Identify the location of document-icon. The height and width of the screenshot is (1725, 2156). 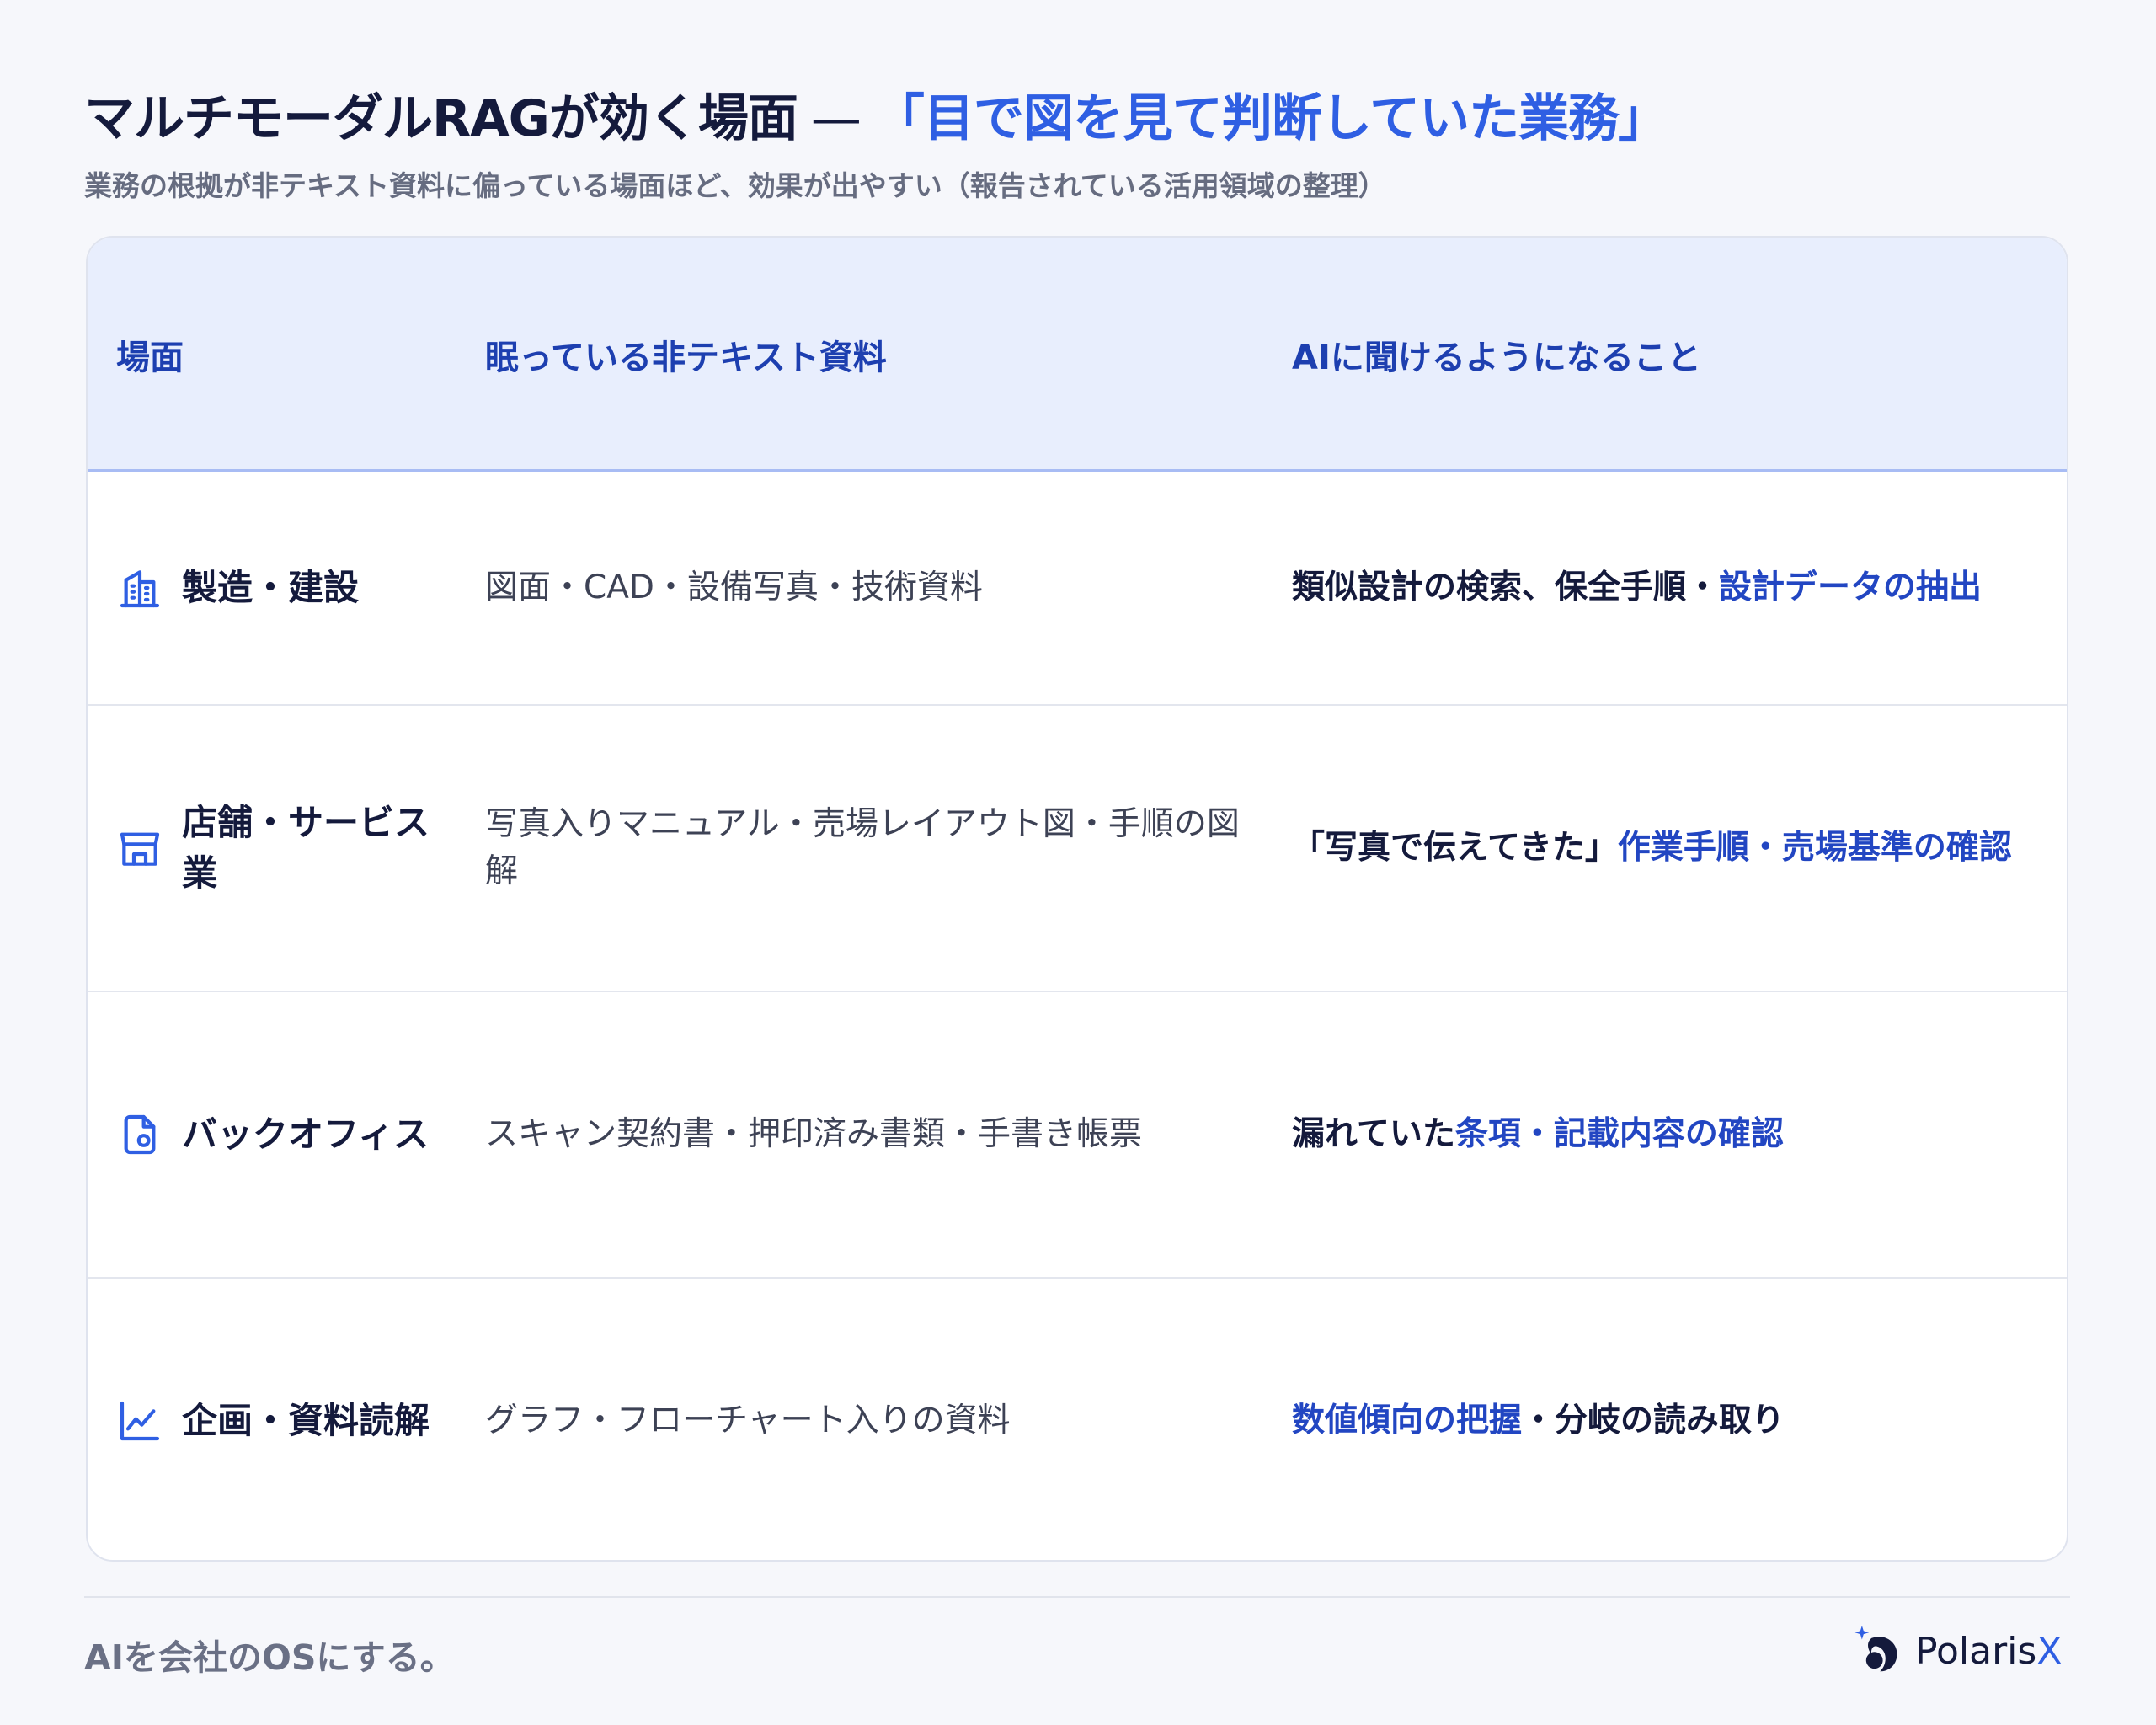
(139, 1134).